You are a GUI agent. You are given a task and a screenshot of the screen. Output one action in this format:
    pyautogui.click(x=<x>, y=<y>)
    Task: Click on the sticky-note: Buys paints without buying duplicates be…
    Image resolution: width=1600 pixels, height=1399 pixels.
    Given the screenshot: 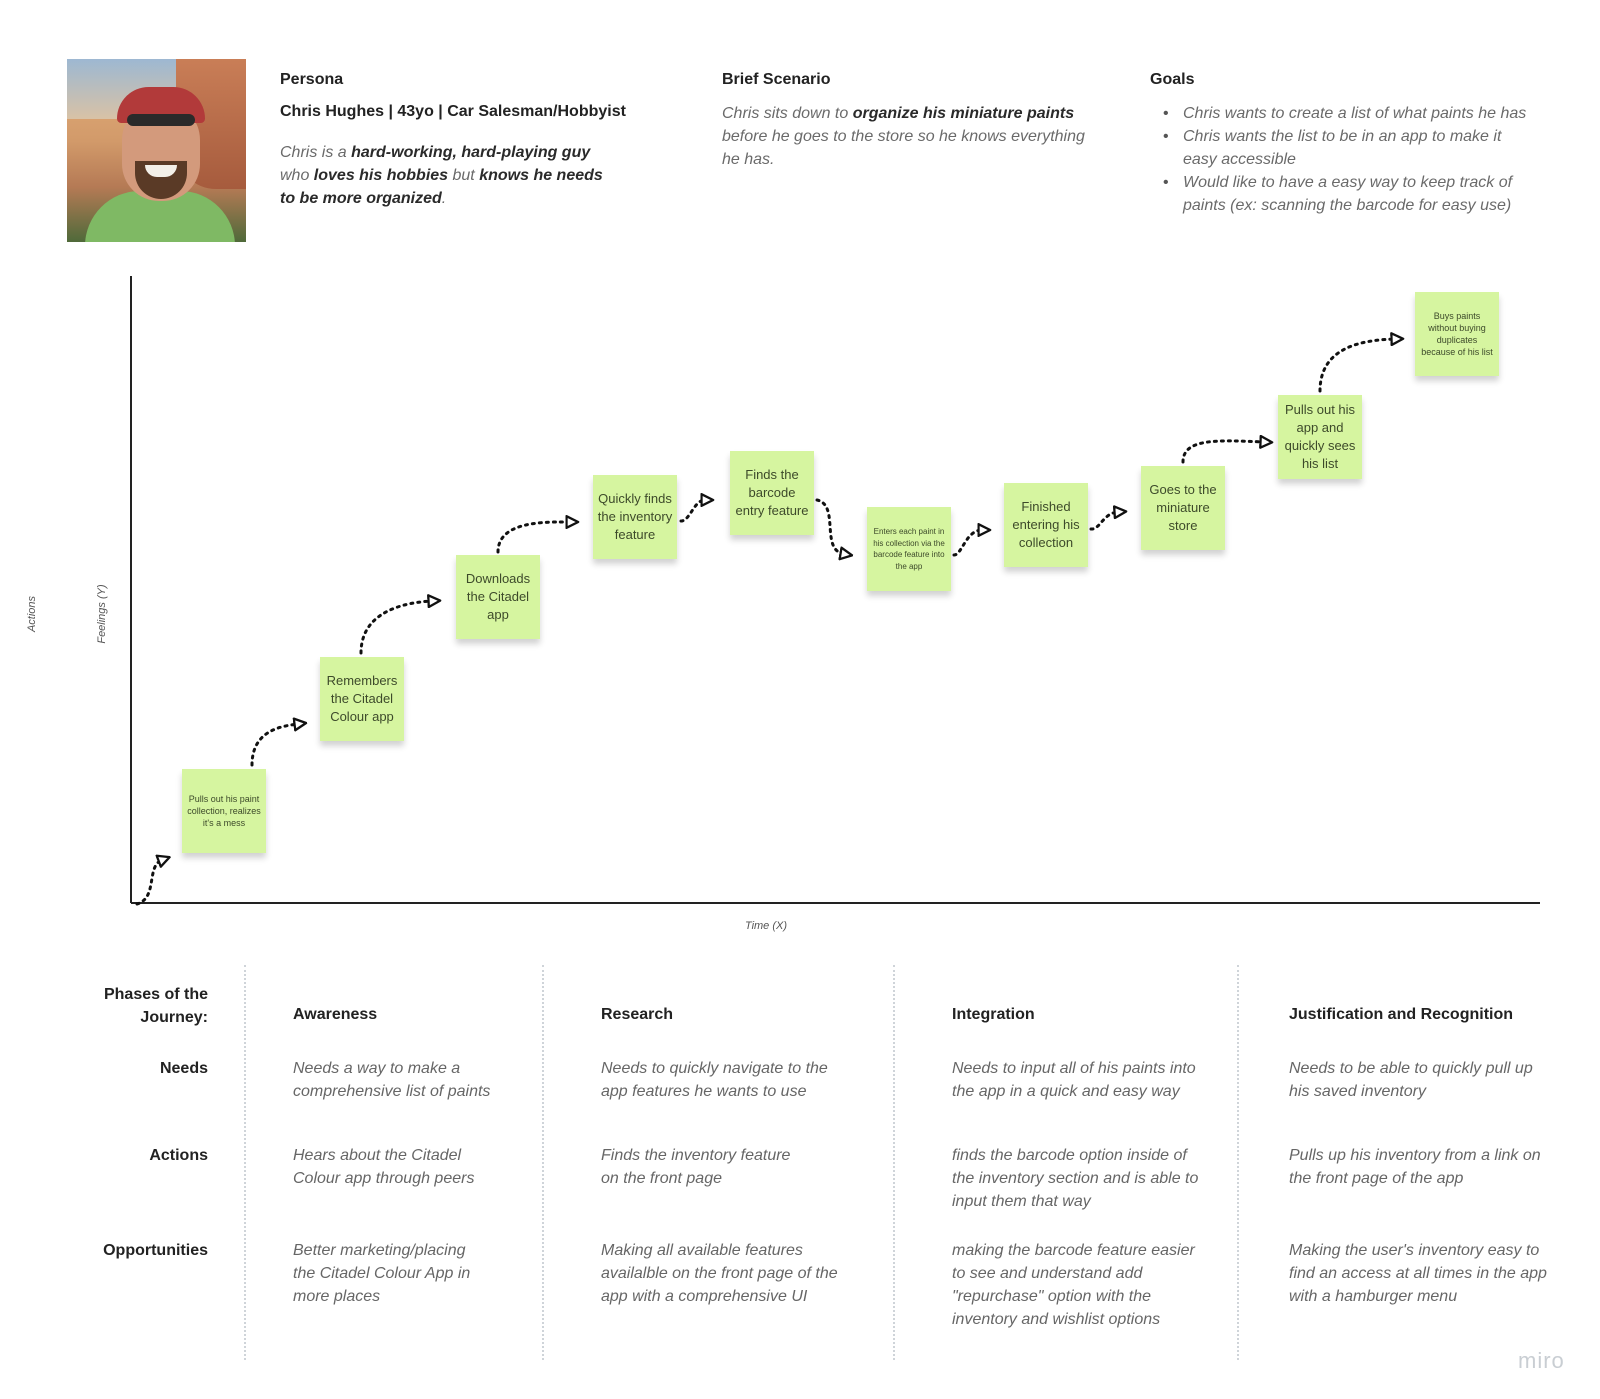 What is the action you would take?
    pyautogui.click(x=1457, y=334)
    